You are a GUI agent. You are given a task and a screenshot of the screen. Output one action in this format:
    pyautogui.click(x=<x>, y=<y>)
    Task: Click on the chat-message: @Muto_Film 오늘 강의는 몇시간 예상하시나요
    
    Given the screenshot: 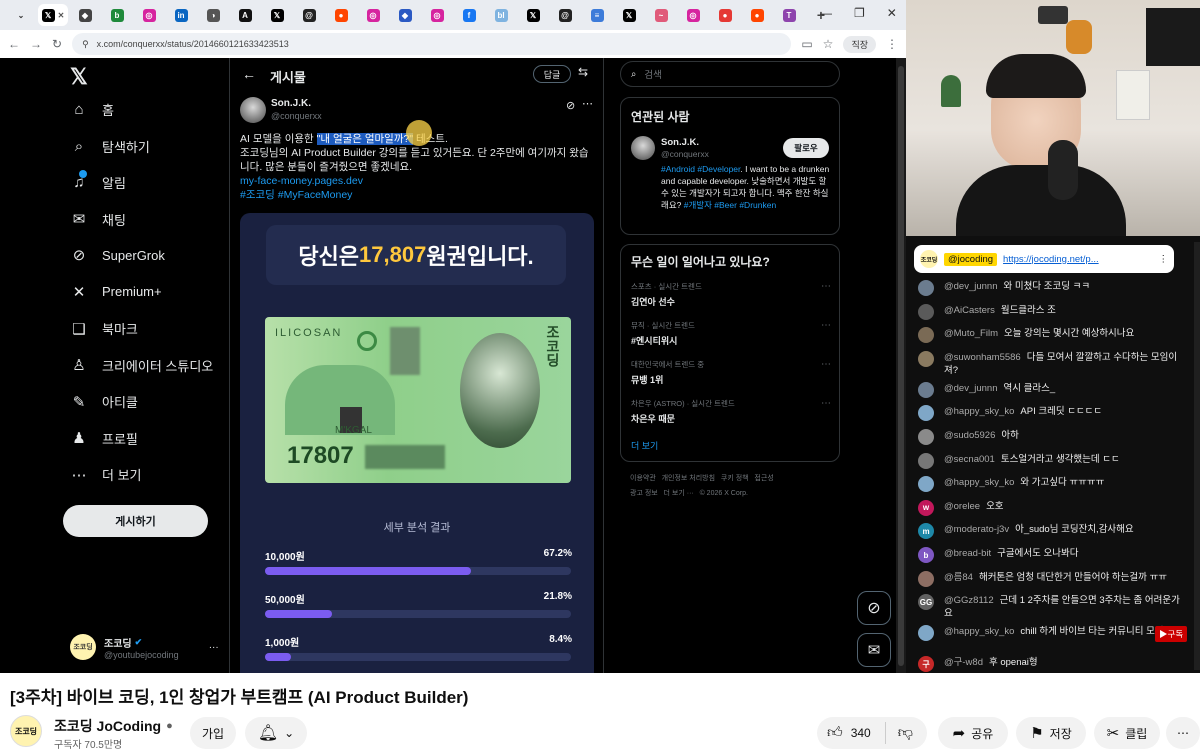 What is the action you would take?
    pyautogui.click(x=1053, y=335)
    